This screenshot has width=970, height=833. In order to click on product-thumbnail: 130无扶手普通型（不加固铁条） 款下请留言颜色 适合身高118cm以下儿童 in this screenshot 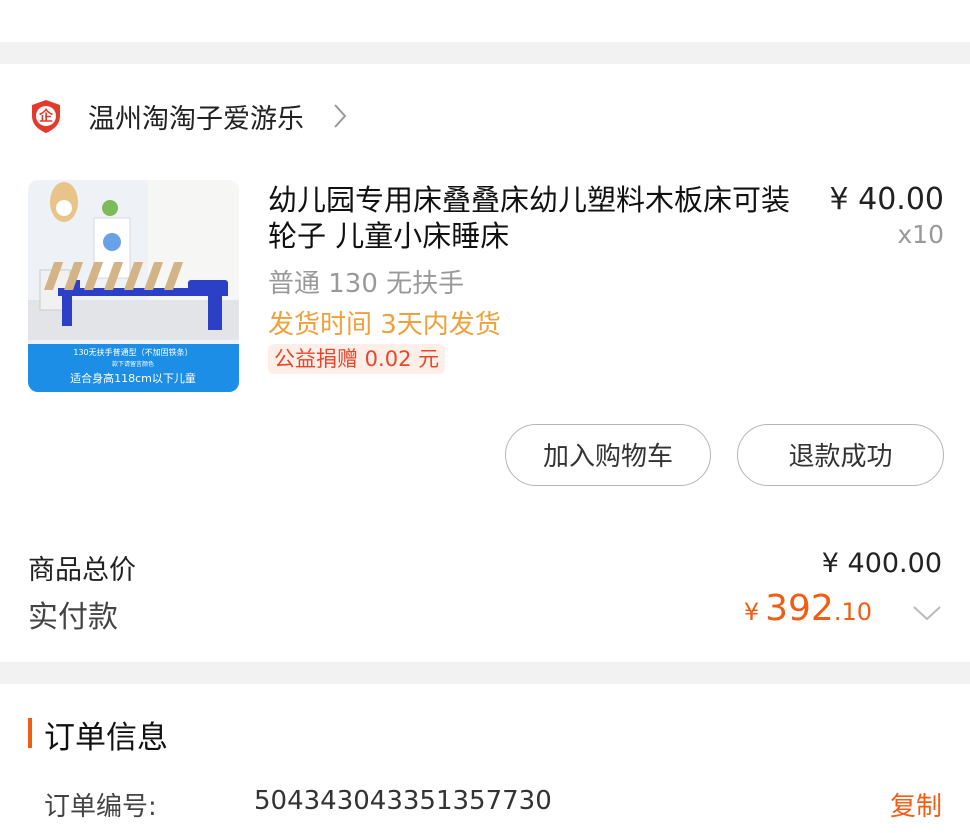, I will do `click(133, 286)`.